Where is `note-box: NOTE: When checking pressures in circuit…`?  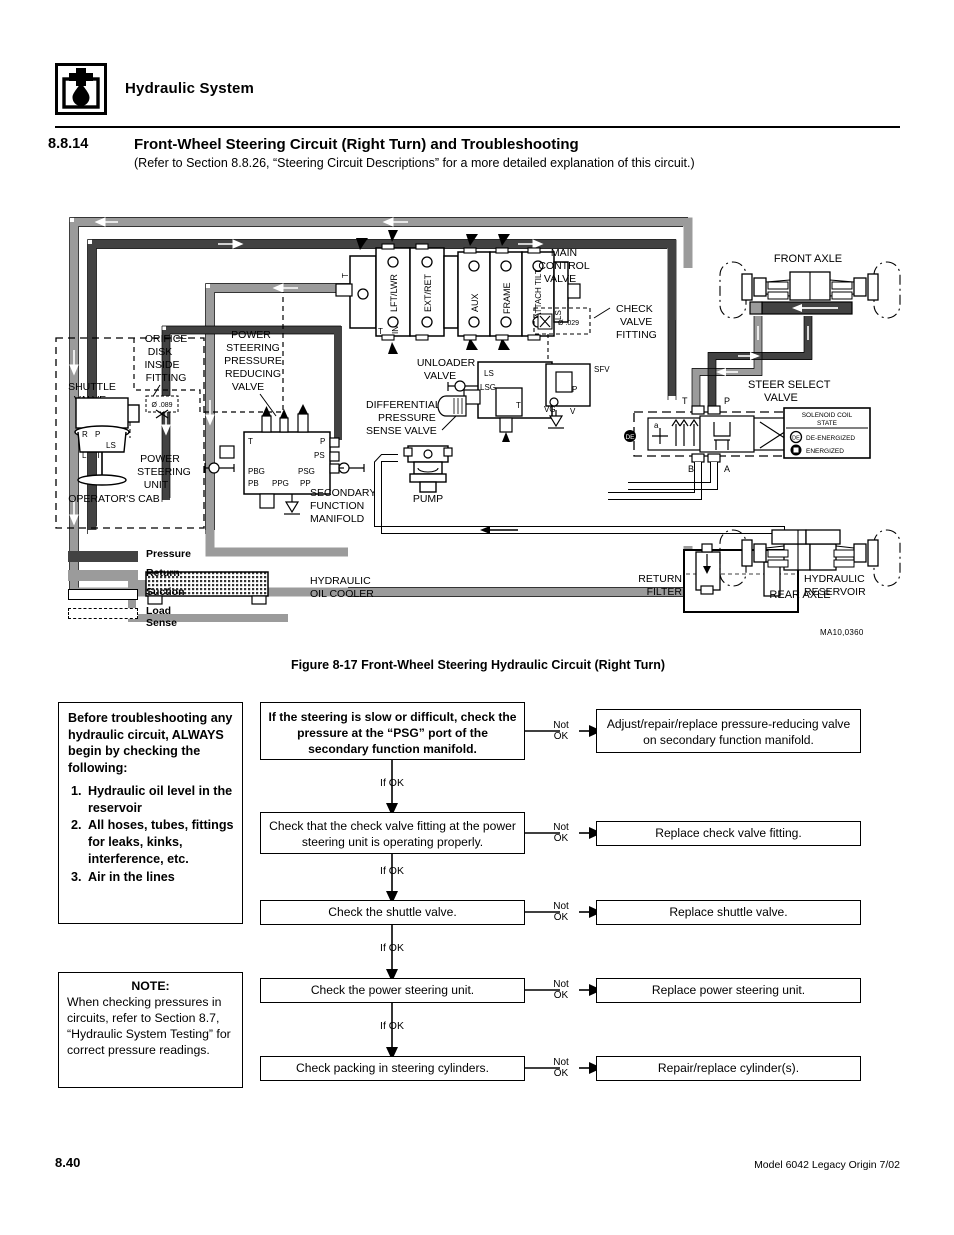
note-box: NOTE: When checking pressures in circuit… is located at coordinates (150, 1030).